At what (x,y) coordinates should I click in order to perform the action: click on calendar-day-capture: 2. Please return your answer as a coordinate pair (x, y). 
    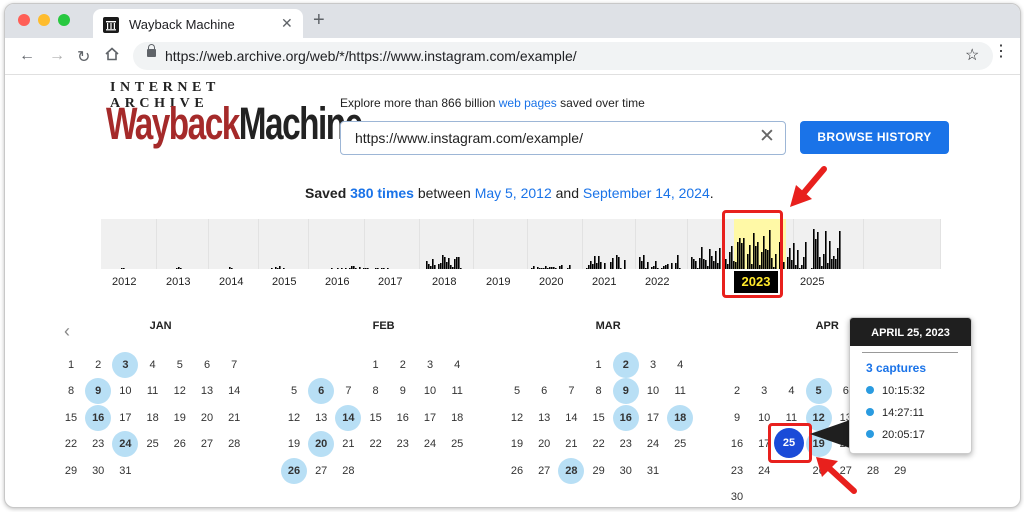
    Looking at the image, I should click on (625, 365).